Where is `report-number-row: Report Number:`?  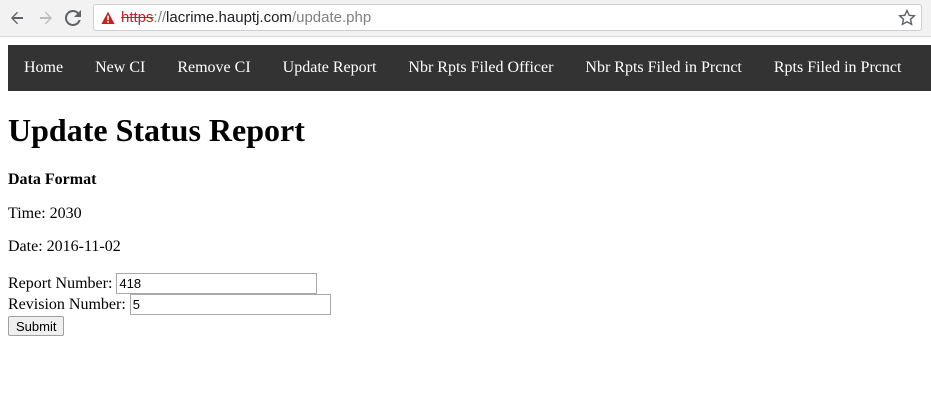
report-number-row: Report Number: is located at coordinates (163, 283).